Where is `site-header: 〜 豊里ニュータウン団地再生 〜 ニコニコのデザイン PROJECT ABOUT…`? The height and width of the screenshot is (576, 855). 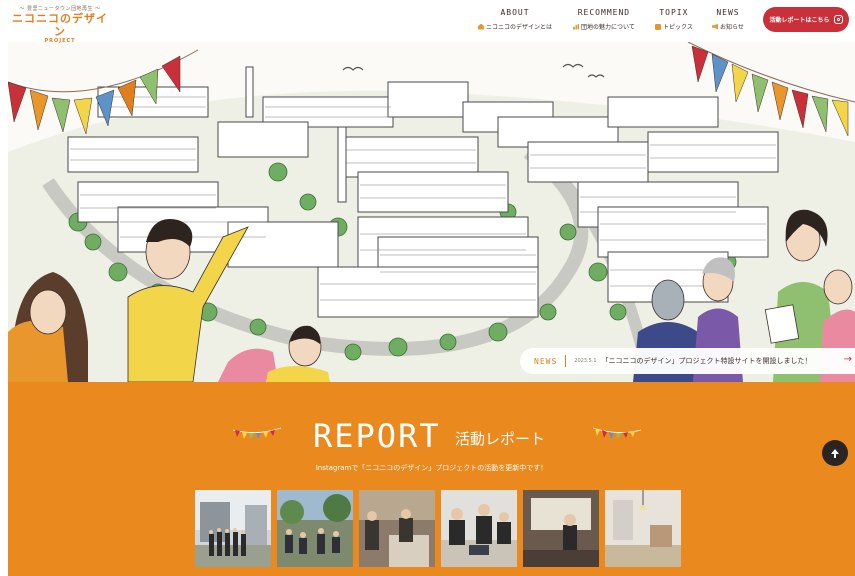 site-header: 〜 豊里ニュータウン団地再生 〜 ニコニコのデザイン PROJECT ABOUT… is located at coordinates (427, 22).